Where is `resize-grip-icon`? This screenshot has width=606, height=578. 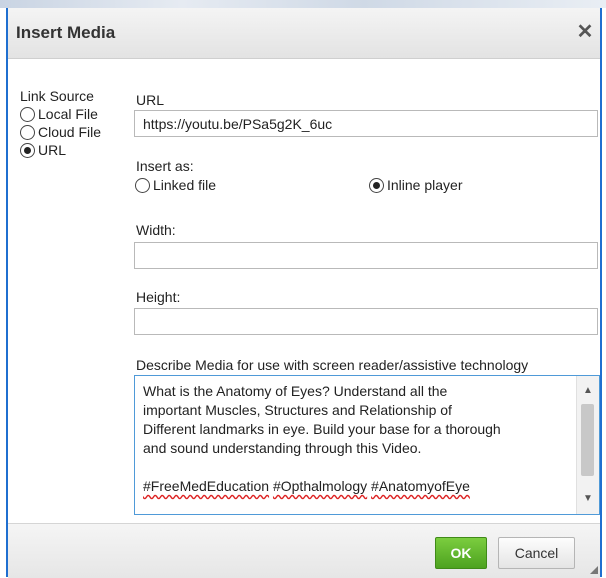
resize-grip-icon is located at coordinates (594, 570).